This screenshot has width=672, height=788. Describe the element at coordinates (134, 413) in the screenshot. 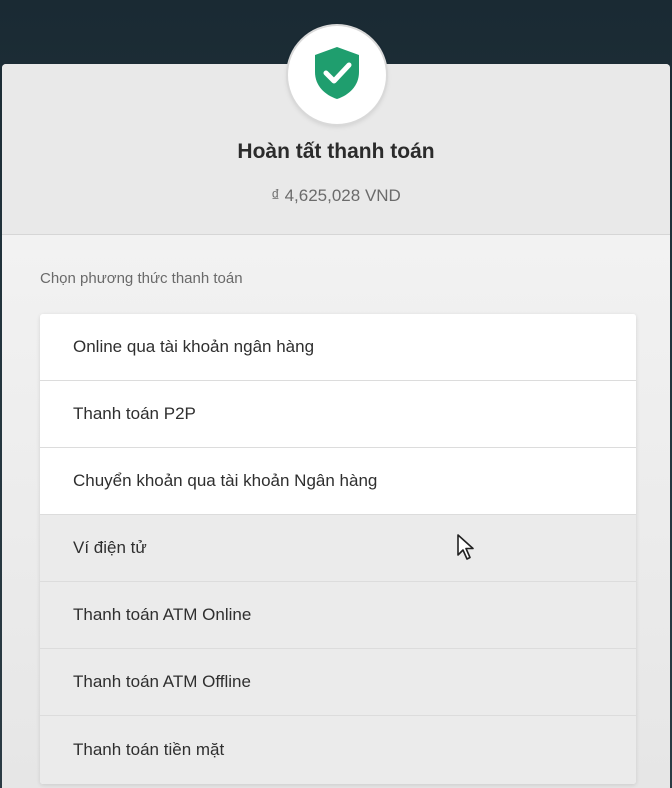

I see `method-label: Thanh toán P2P` at that location.